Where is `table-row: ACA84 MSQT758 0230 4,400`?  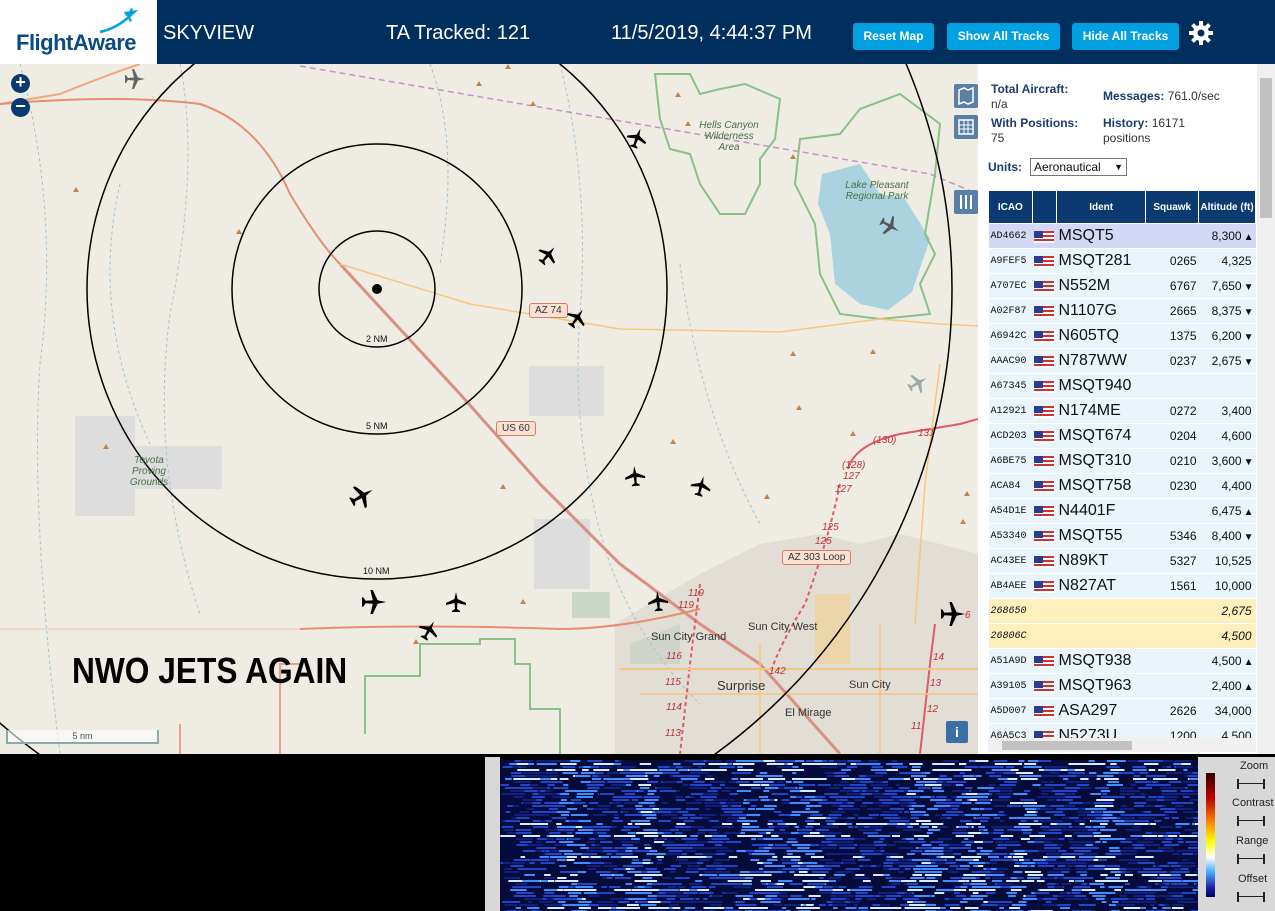 table-row: ACA84 MSQT758 0230 4,400 is located at coordinates (1122, 486).